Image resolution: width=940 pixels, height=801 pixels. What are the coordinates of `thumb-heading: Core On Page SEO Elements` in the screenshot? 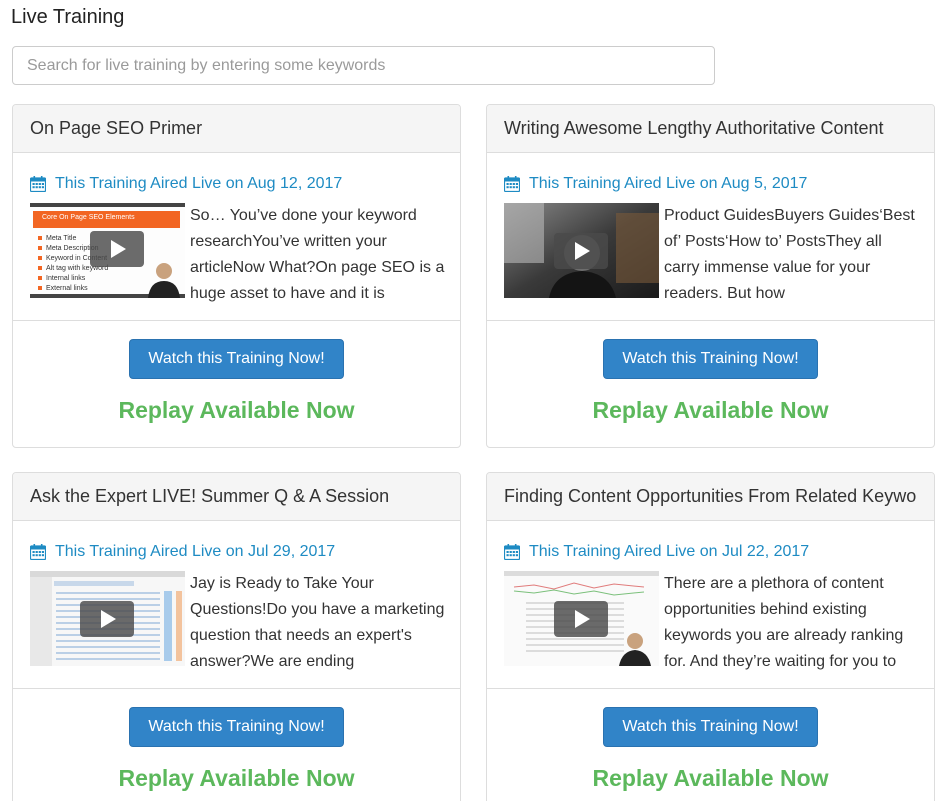 It's located at (88, 217).